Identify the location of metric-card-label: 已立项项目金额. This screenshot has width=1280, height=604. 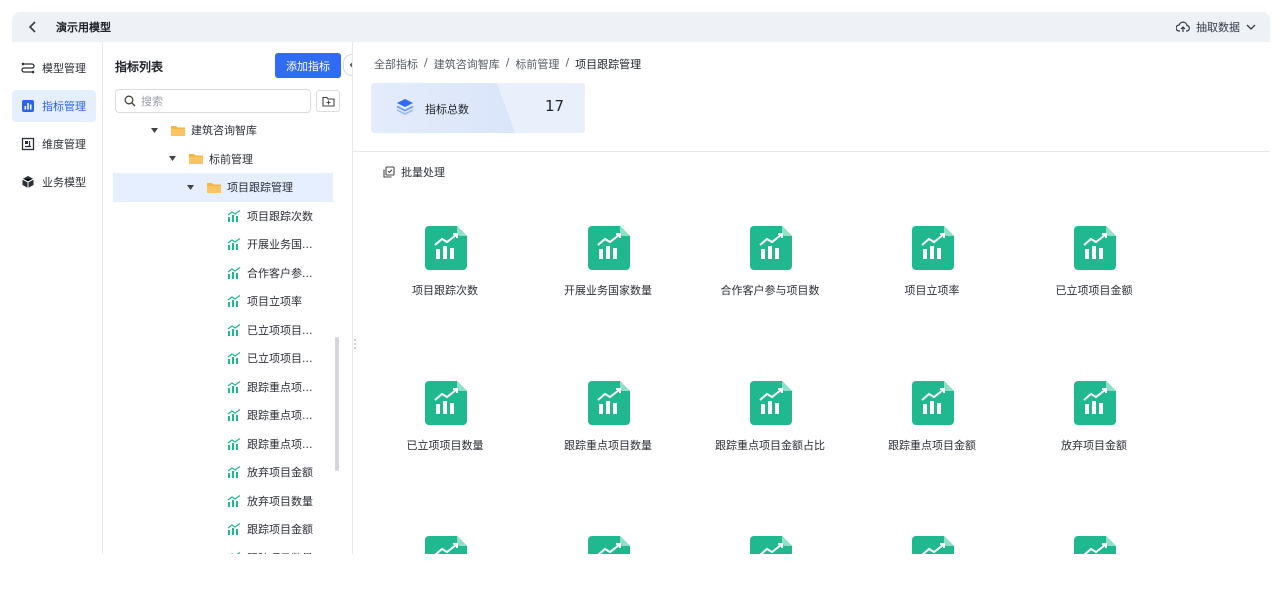
(1094, 290).